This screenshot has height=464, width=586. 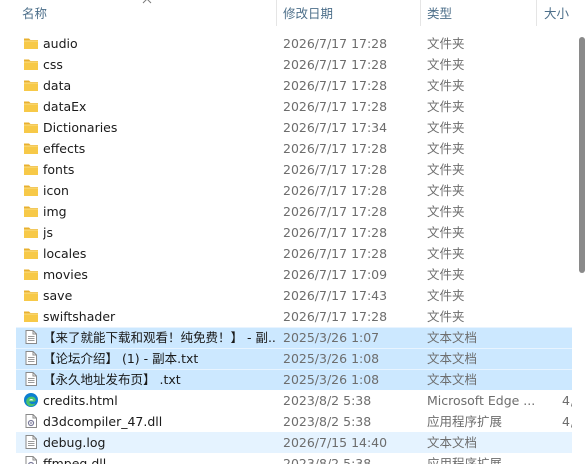 I want to click on file-name: ffmpeg.dll, so click(x=75, y=460).